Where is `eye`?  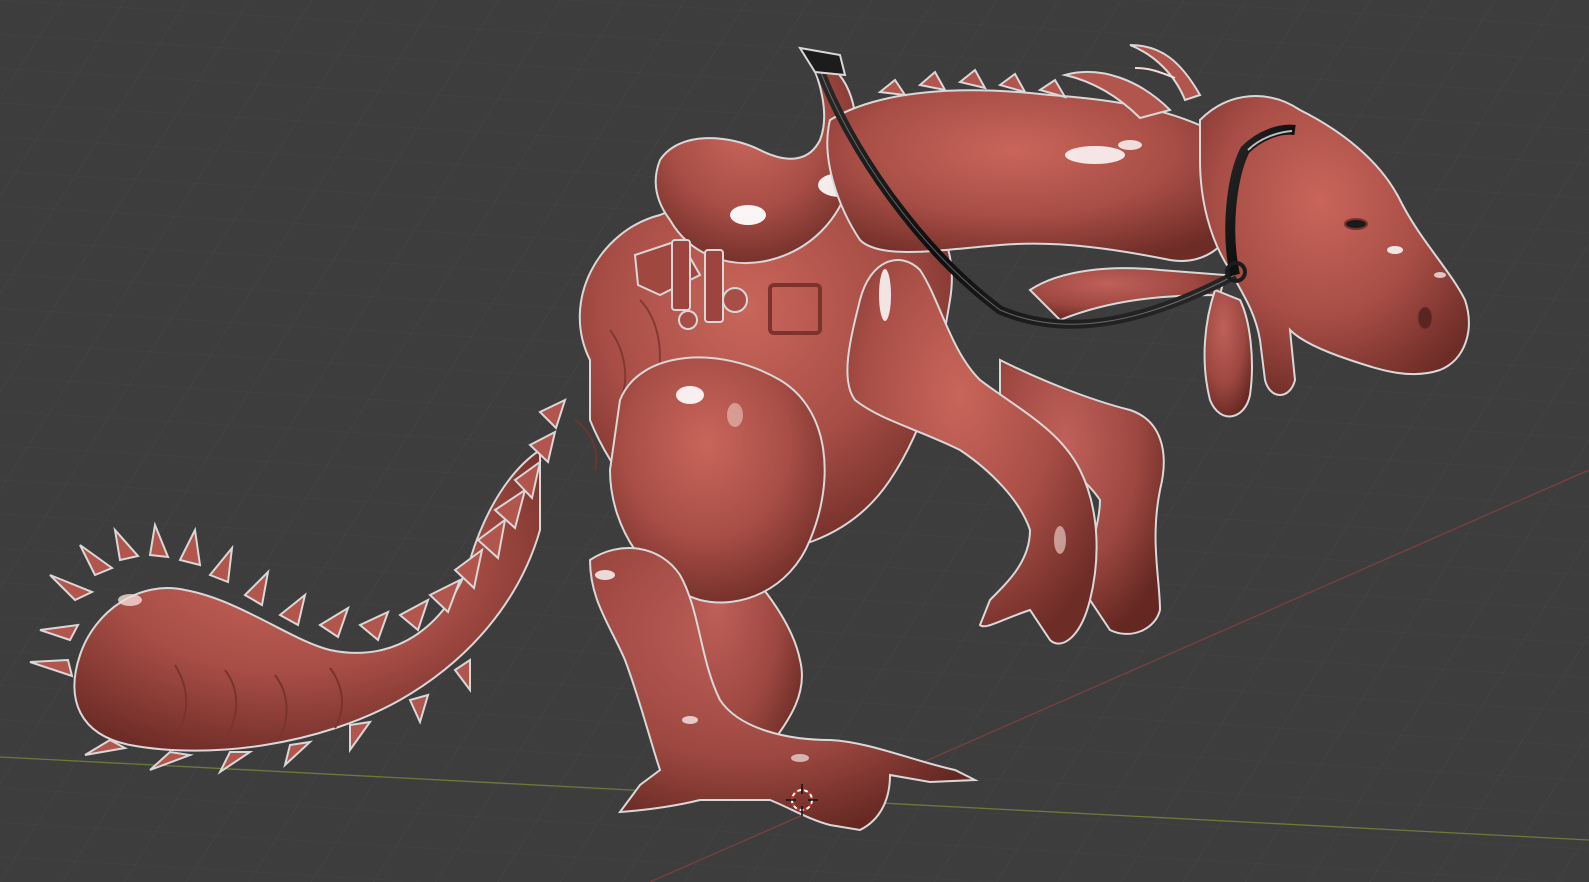 eye is located at coordinates (1356, 224).